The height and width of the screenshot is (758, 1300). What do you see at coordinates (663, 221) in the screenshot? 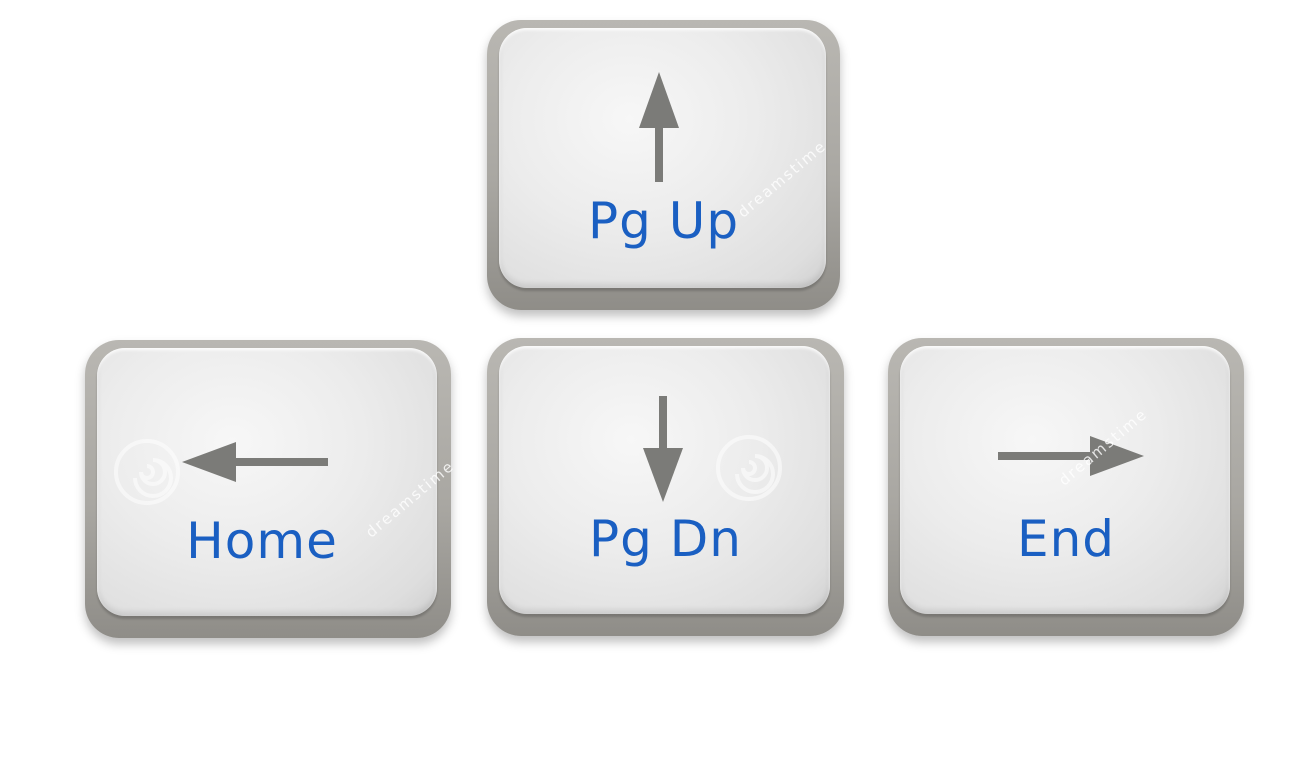
I see `pgup-key-label: Pg Up` at bounding box center [663, 221].